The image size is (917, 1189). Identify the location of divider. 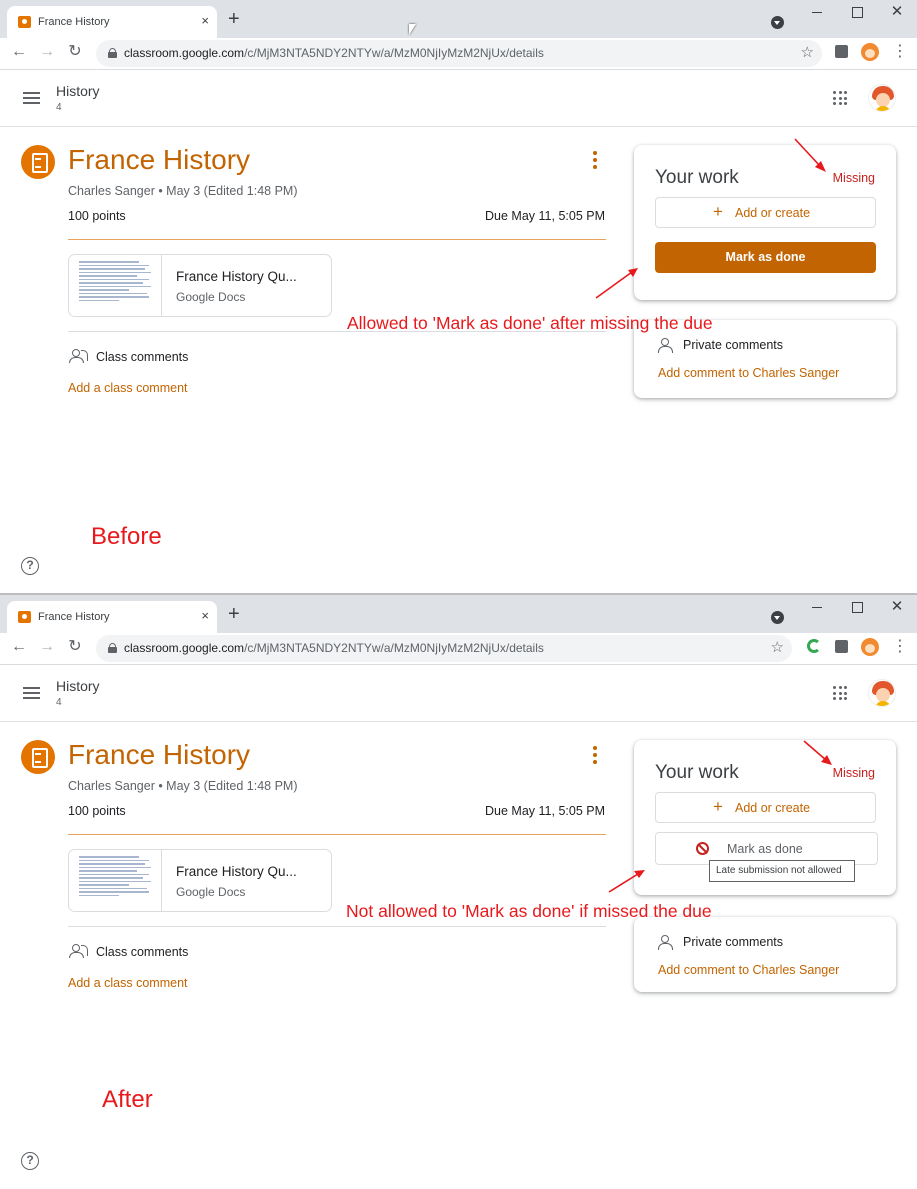
(337, 926).